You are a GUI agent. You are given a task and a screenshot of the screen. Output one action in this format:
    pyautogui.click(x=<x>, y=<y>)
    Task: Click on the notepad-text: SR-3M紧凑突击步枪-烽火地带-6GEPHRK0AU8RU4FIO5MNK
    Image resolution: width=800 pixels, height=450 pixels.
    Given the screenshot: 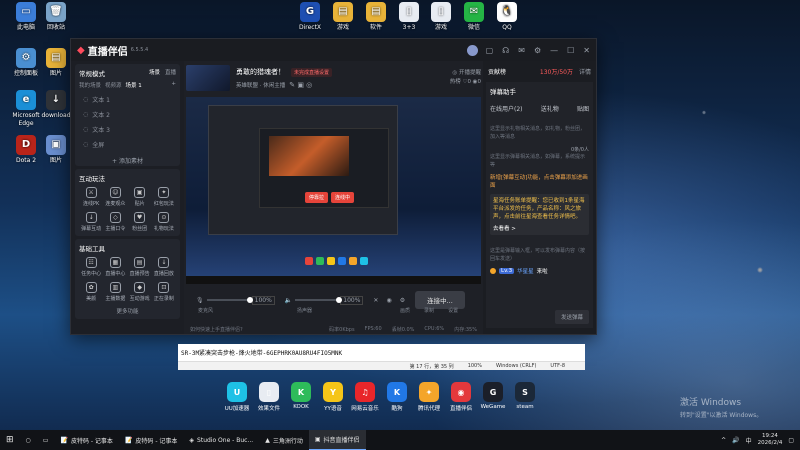 What is the action you would take?
    pyautogui.click(x=381, y=352)
    